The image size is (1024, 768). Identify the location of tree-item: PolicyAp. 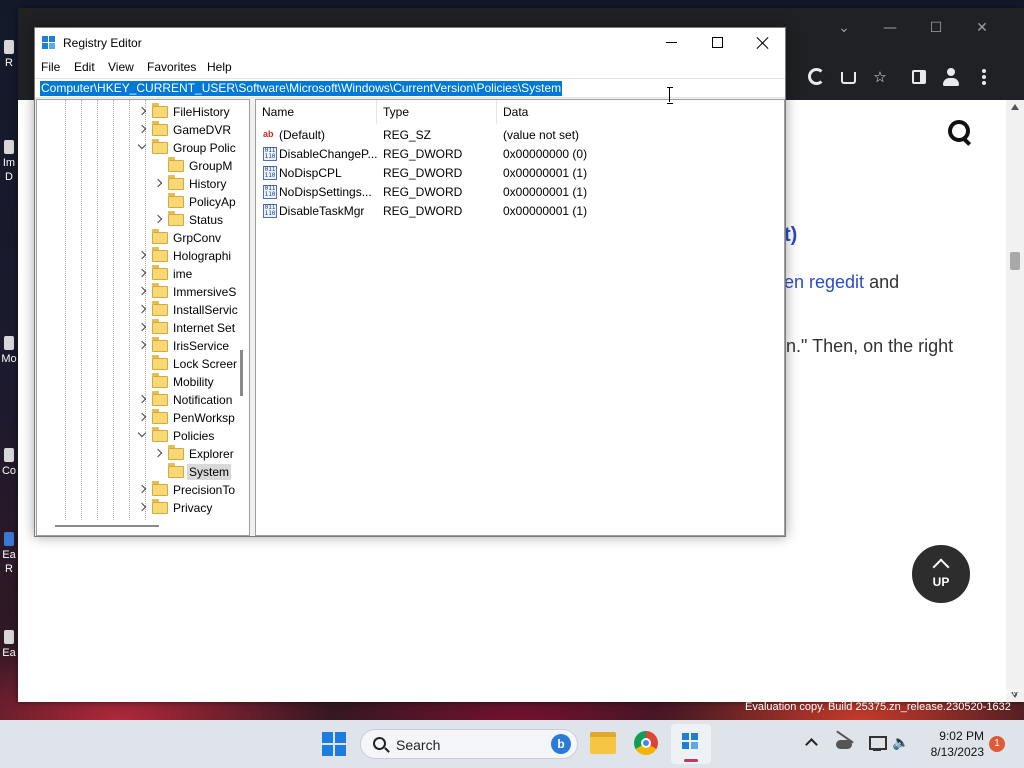
(143, 202).